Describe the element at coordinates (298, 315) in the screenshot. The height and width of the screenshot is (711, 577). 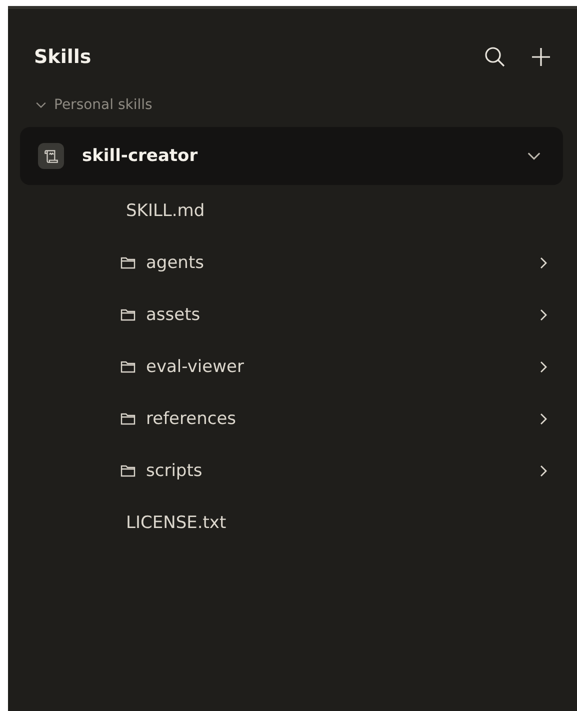
I see `folder-item: assets` at that location.